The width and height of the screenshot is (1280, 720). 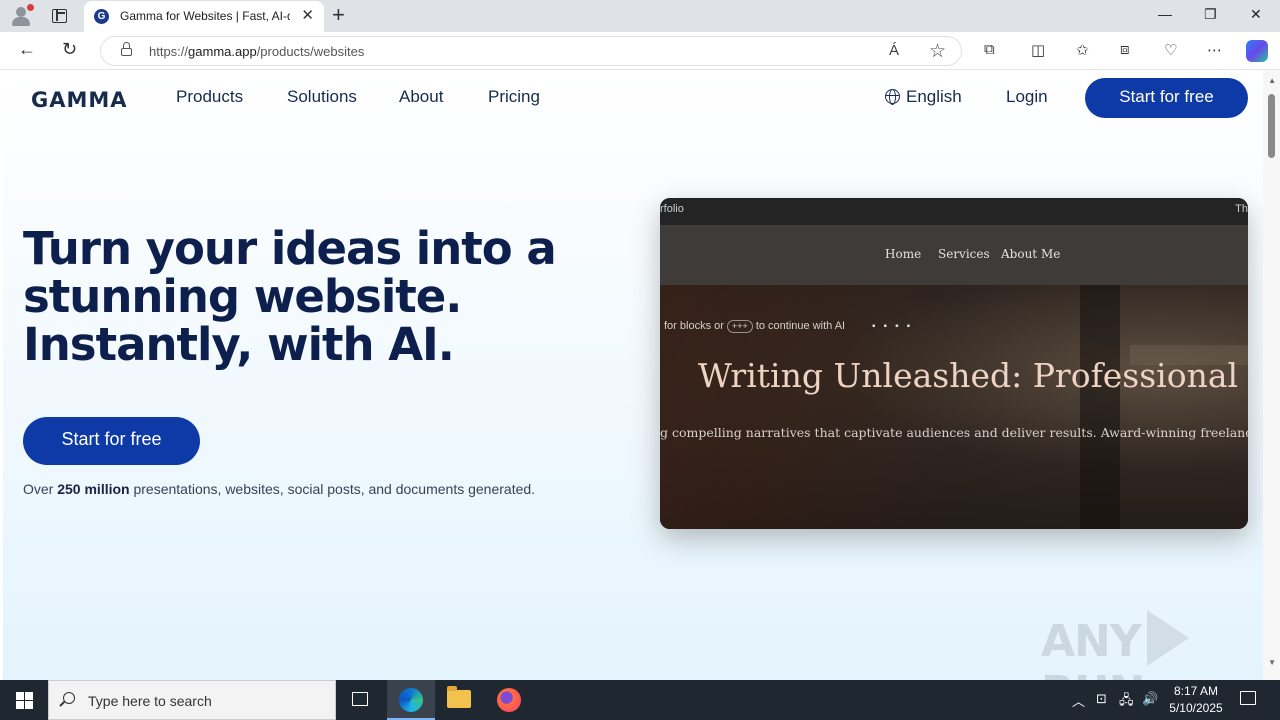 I want to click on taskbar-firefox, so click(x=509, y=700).